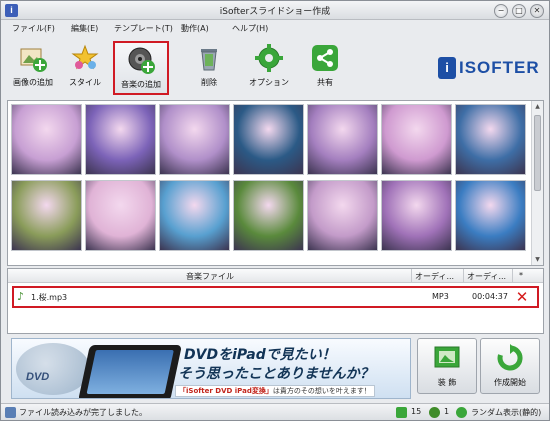  I want to click on dvd-disc-image, so click(53, 369).